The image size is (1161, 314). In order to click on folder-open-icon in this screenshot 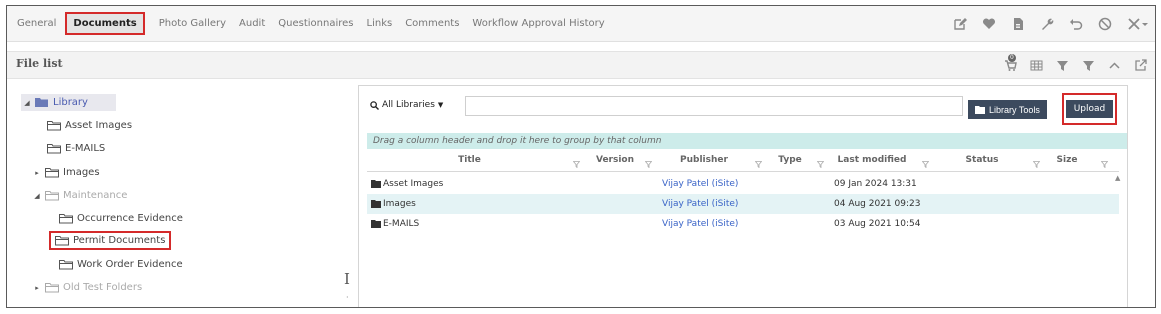, I will do `click(42, 102)`.